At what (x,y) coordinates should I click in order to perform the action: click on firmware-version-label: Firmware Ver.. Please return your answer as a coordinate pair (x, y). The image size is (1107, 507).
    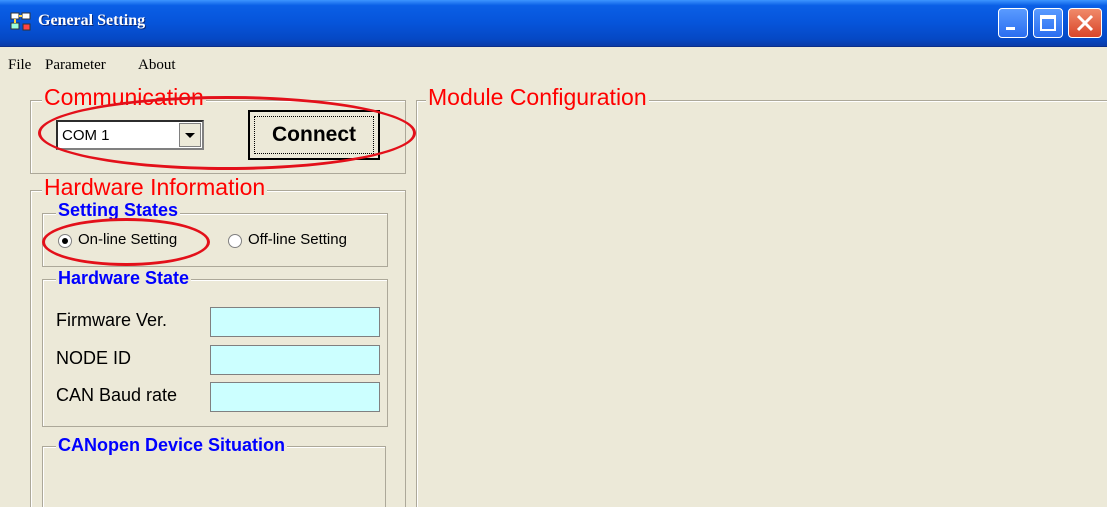
    Looking at the image, I should click on (112, 320).